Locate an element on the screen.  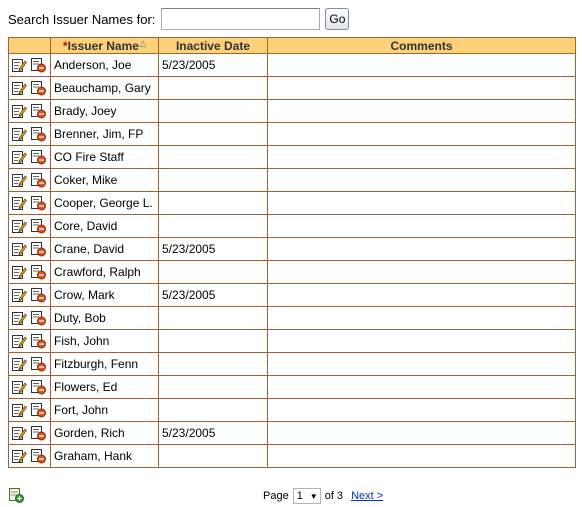
table-row: CO Fire Staff is located at coordinates (292, 157).